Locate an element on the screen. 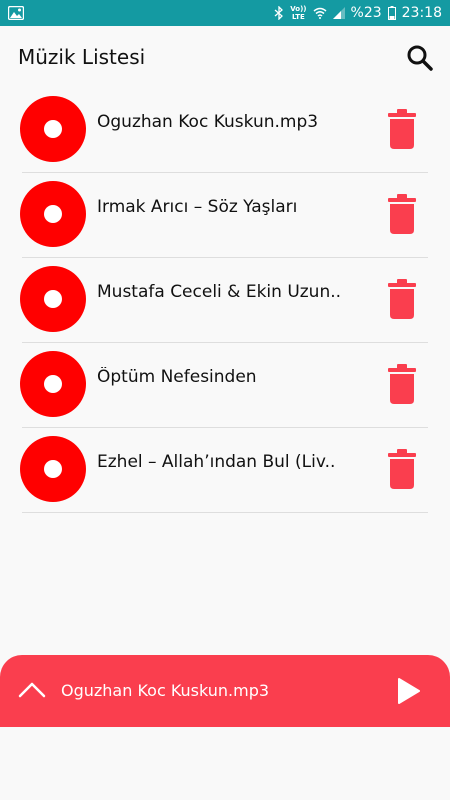 This screenshot has width=450, height=800. bluetooth-icon is located at coordinates (279, 13).